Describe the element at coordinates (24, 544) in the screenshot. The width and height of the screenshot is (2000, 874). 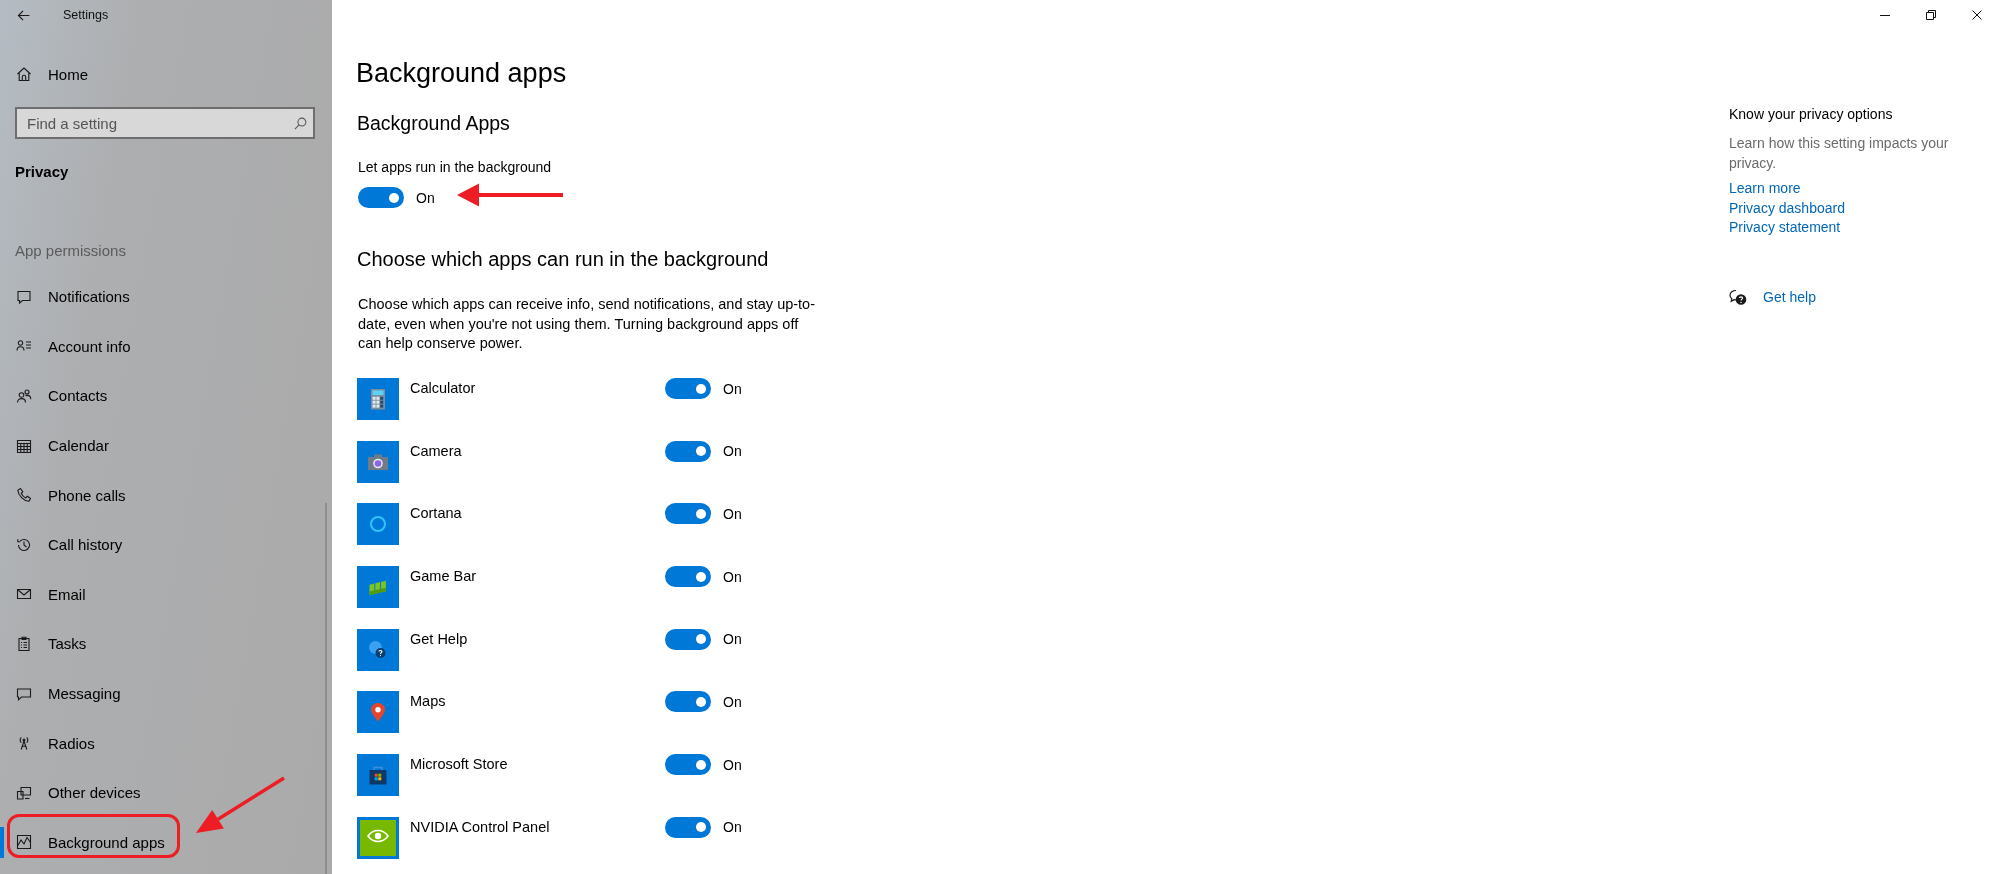
I see `clock-history-icon` at that location.